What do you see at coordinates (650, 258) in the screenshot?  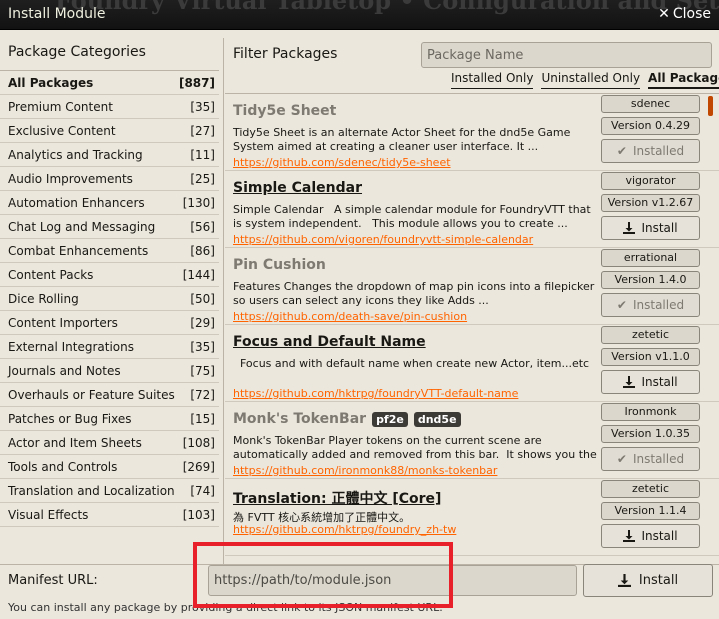 I see `package-author: errational` at bounding box center [650, 258].